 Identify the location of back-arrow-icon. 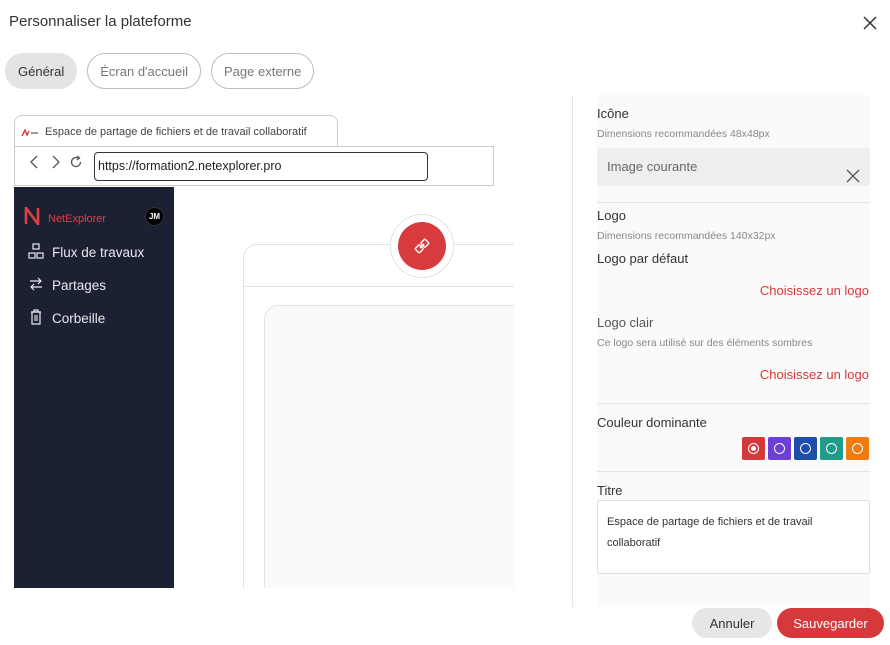
(35, 162).